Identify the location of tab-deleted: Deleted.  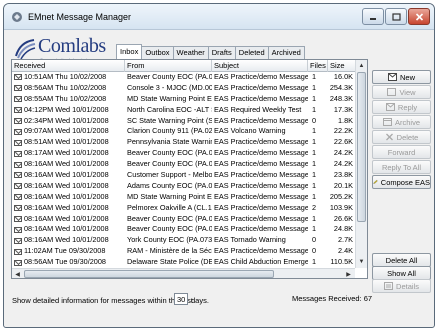
(251, 52).